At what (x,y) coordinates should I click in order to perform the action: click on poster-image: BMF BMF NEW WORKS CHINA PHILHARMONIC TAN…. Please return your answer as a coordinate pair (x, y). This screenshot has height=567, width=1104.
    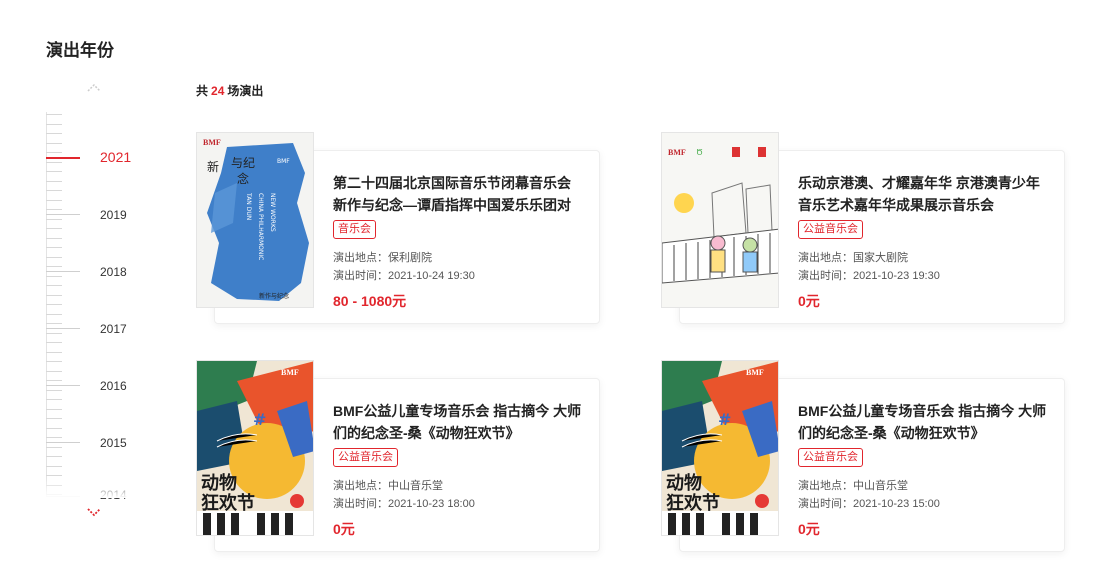
    Looking at the image, I should click on (255, 220).